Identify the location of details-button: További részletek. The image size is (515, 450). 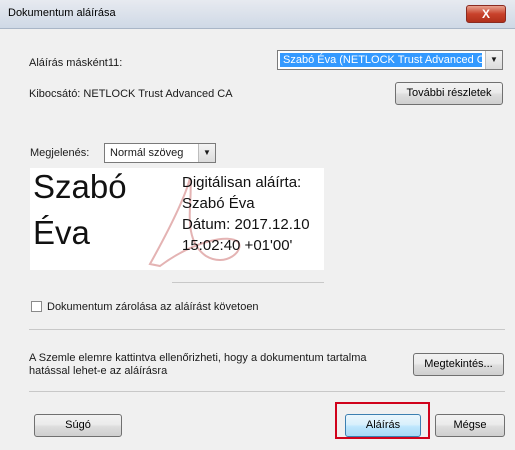
(449, 93).